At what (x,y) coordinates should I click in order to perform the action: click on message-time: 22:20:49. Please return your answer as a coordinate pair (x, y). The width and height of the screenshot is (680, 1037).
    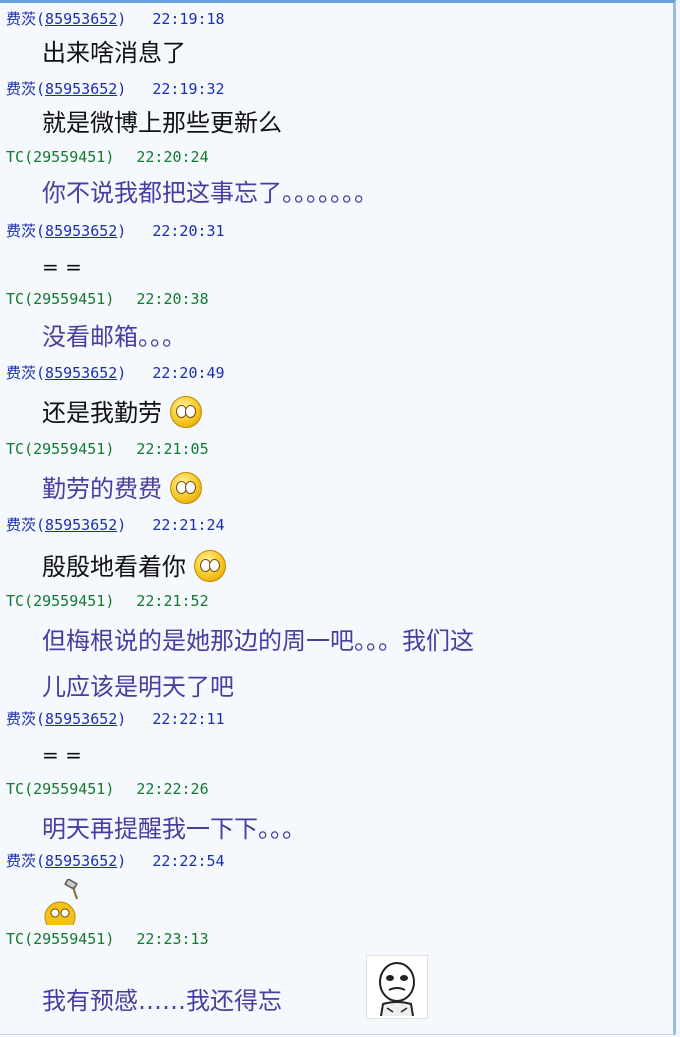
    Looking at the image, I should click on (188, 373).